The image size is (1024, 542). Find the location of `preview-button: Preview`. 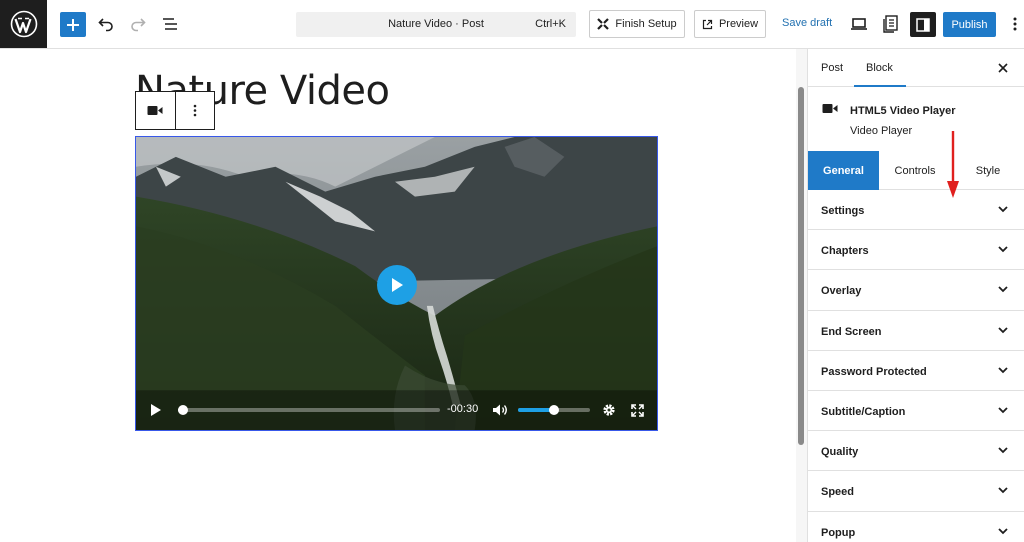

preview-button: Preview is located at coordinates (730, 24).